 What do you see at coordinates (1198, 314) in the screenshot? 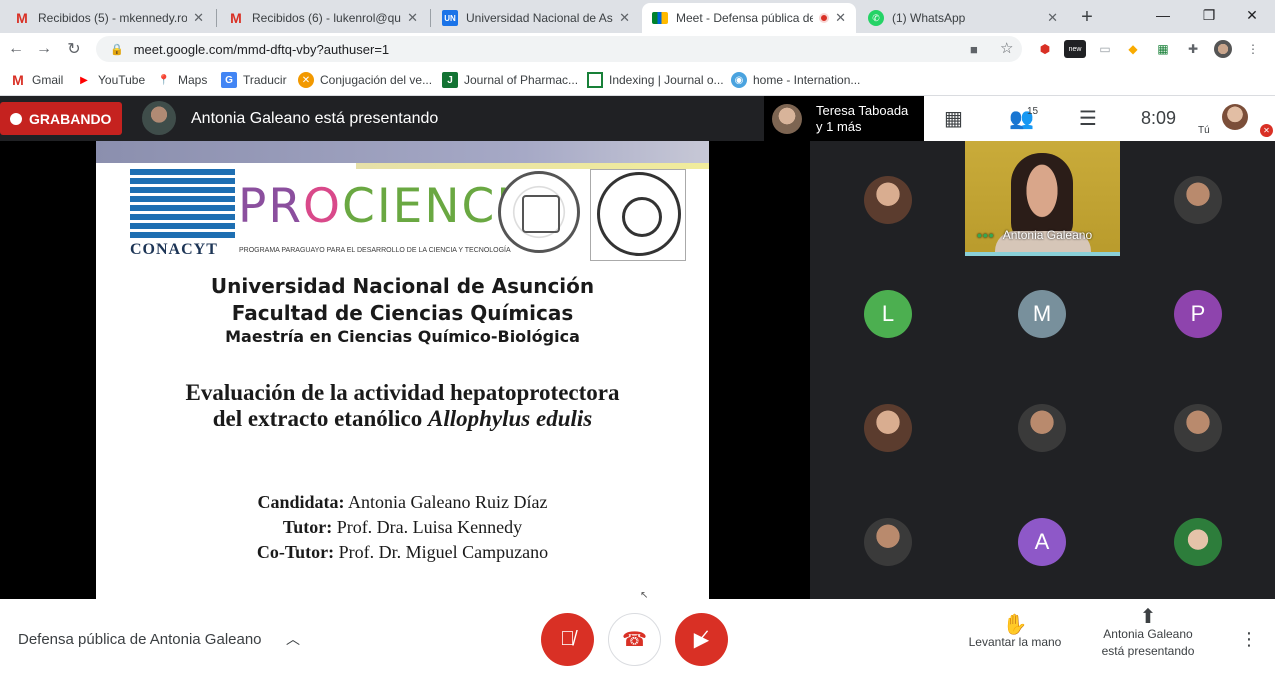
I see `participant-avatar: P` at bounding box center [1198, 314].